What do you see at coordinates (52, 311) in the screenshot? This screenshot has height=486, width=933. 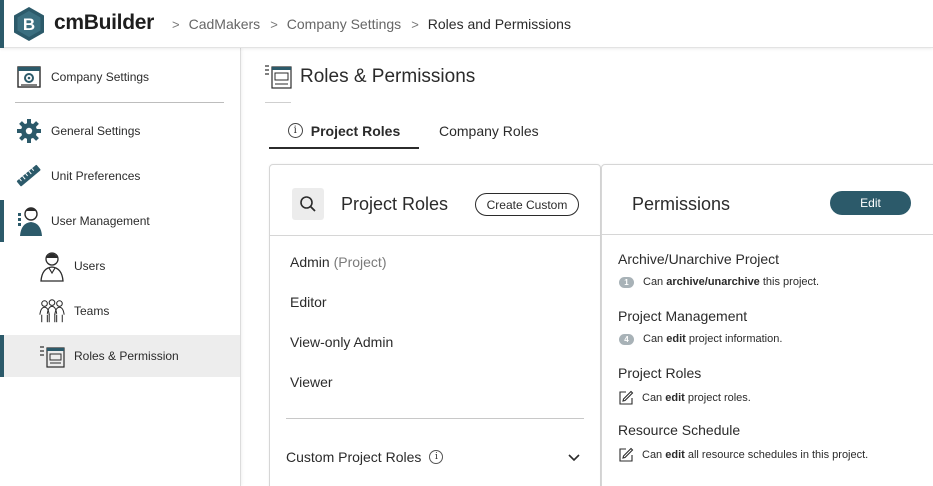 I see `team-icon` at bounding box center [52, 311].